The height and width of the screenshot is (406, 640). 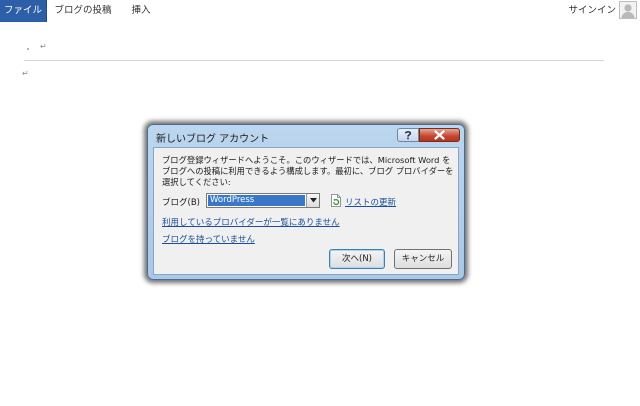 I want to click on provider-not-listed-link: 利用しているプロバイダーが一覧にありません, so click(x=251, y=222).